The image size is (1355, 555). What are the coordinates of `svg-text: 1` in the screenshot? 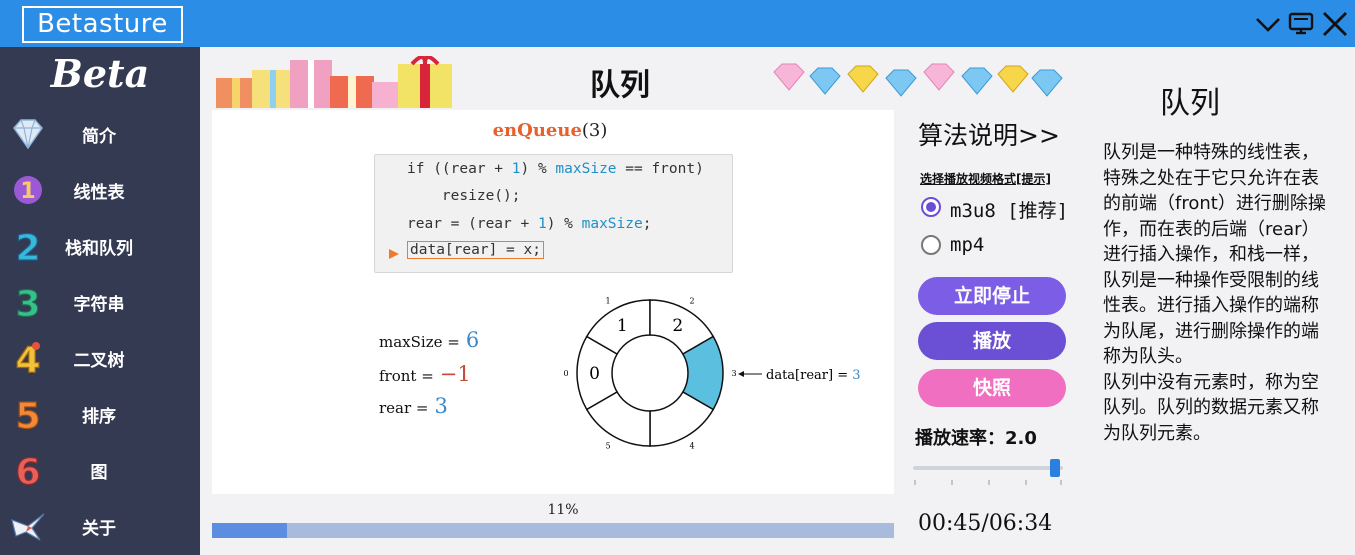 It's located at (27, 191).